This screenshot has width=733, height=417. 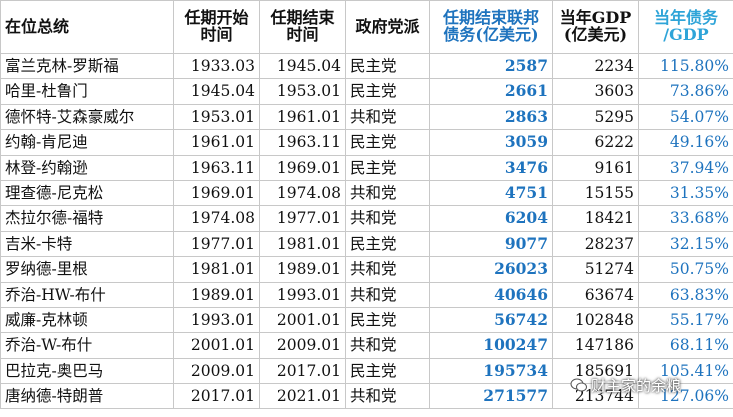 What do you see at coordinates (685, 142) in the screenshot?
I see `cell-ratio: 49.16%` at bounding box center [685, 142].